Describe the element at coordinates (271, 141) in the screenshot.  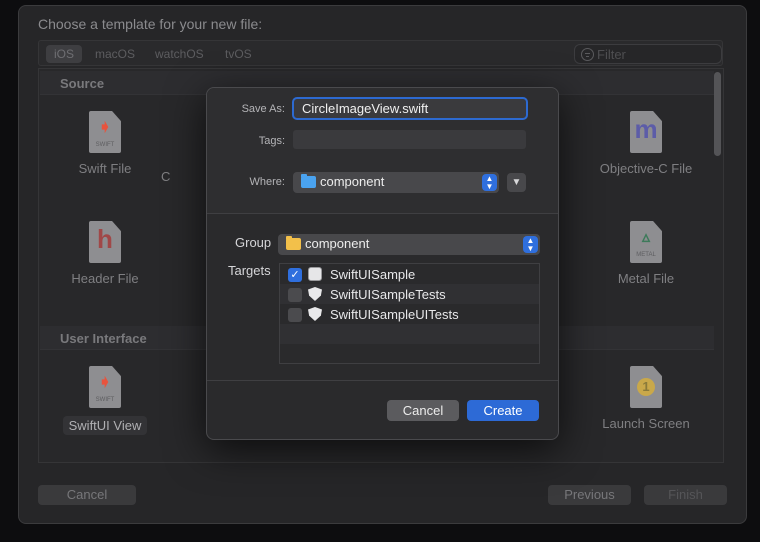
I see `tags-label: Tags:` at that location.